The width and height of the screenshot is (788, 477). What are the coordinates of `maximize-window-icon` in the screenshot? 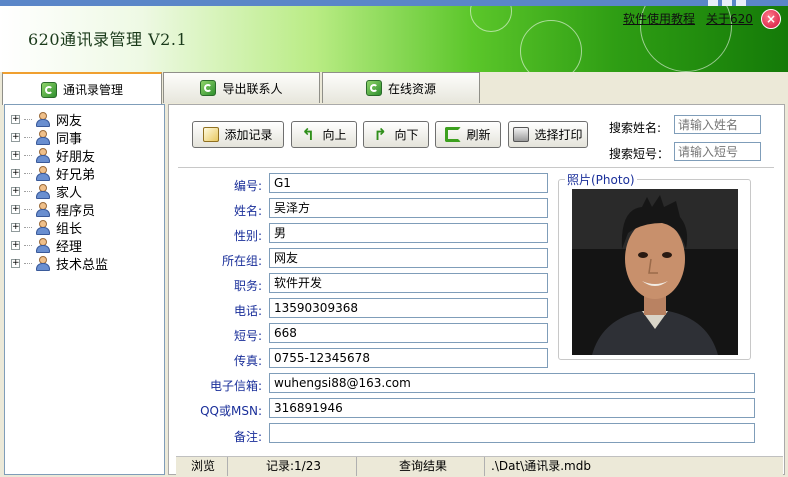 It's located at (727, 3).